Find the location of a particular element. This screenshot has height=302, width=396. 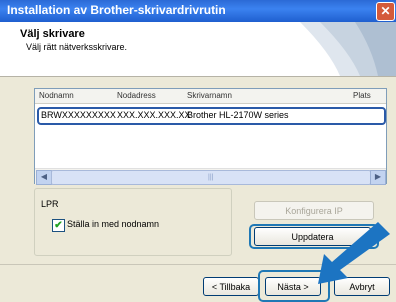

scroll-thumb: ||| is located at coordinates (211, 177).